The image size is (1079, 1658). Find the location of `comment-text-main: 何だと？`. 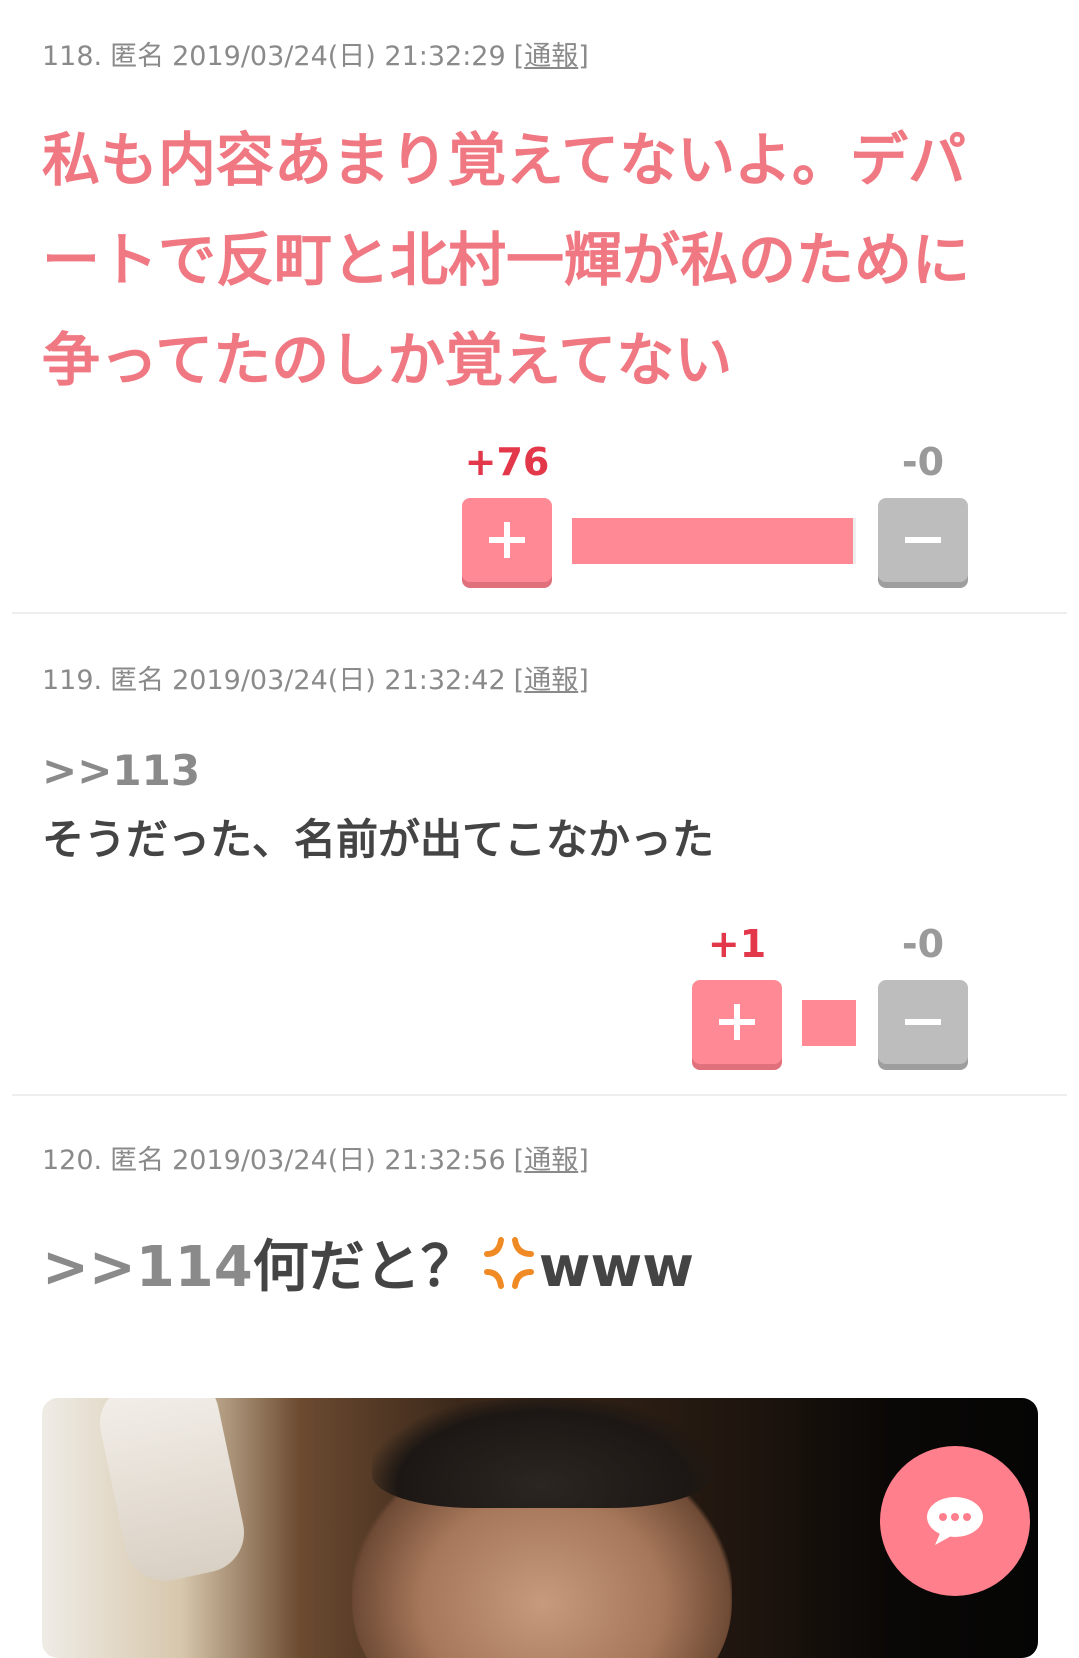

comment-text-main: 何だと？ is located at coordinates (364, 1267).